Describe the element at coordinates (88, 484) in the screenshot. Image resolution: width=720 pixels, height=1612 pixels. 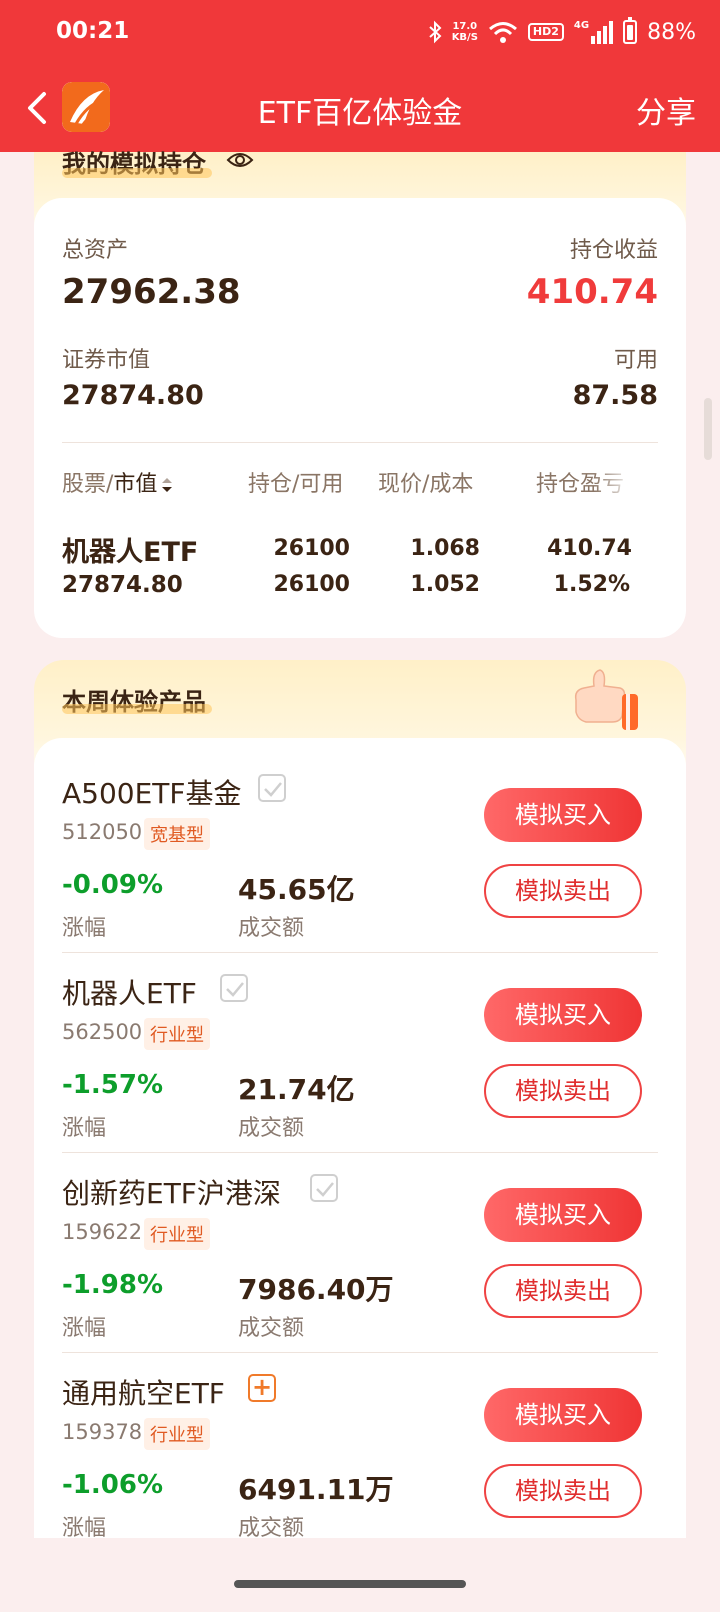
I see `column-stock-label: 股票/` at that location.